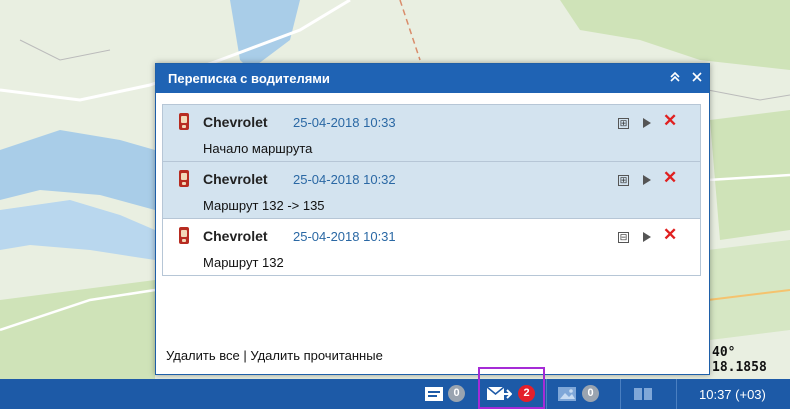 Image resolution: width=790 pixels, height=409 pixels. What do you see at coordinates (432, 78) in the screenshot?
I see `dialog-header: Переписка с водителями` at bounding box center [432, 78].